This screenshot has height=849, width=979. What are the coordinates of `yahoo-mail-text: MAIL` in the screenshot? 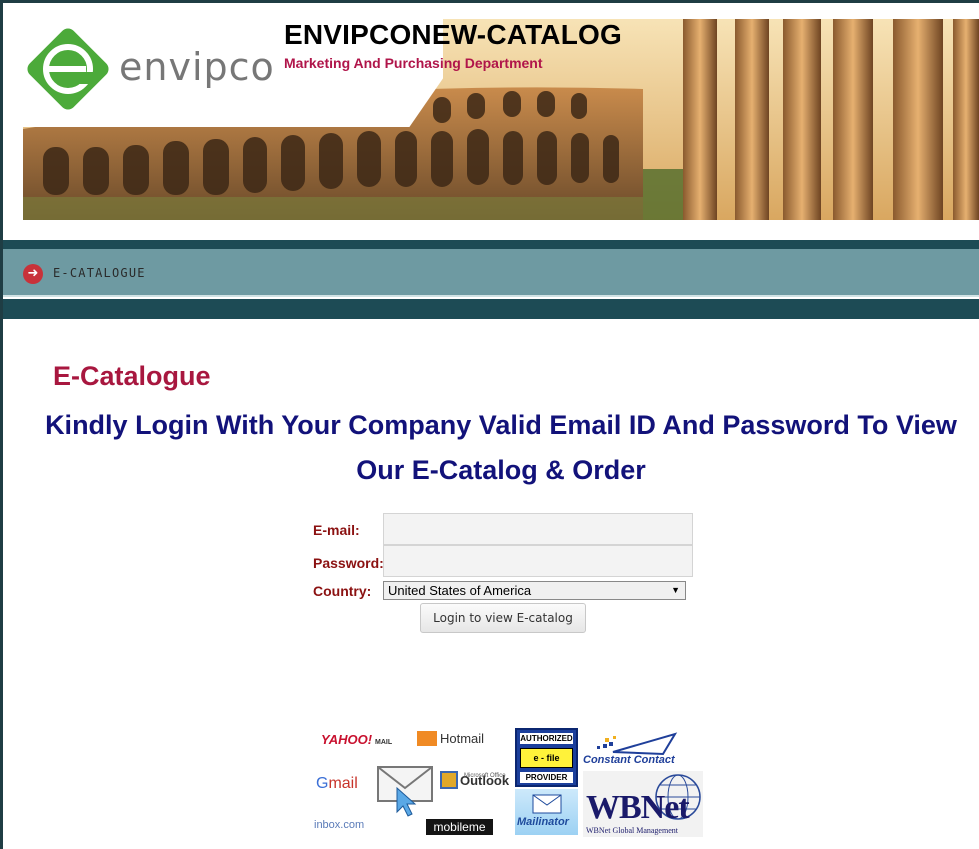 It's located at (384, 742).